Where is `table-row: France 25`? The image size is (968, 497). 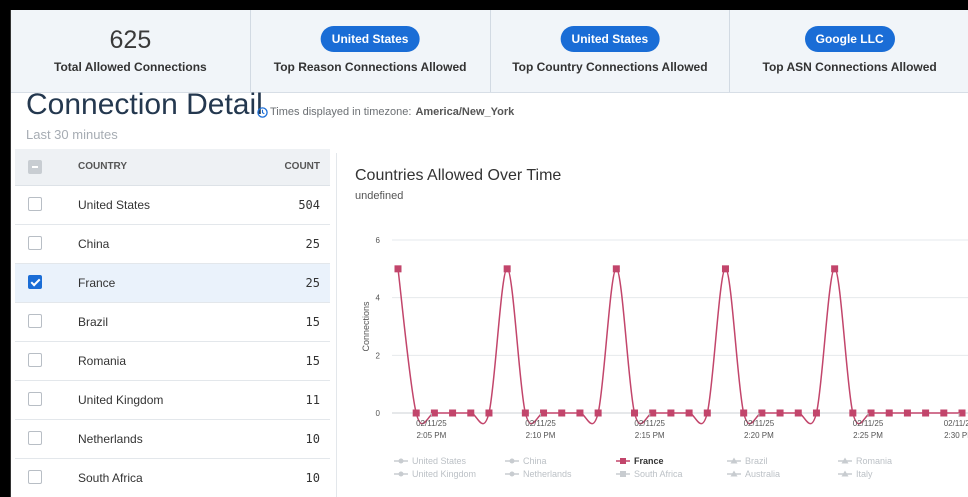 table-row: France 25 is located at coordinates (172, 283).